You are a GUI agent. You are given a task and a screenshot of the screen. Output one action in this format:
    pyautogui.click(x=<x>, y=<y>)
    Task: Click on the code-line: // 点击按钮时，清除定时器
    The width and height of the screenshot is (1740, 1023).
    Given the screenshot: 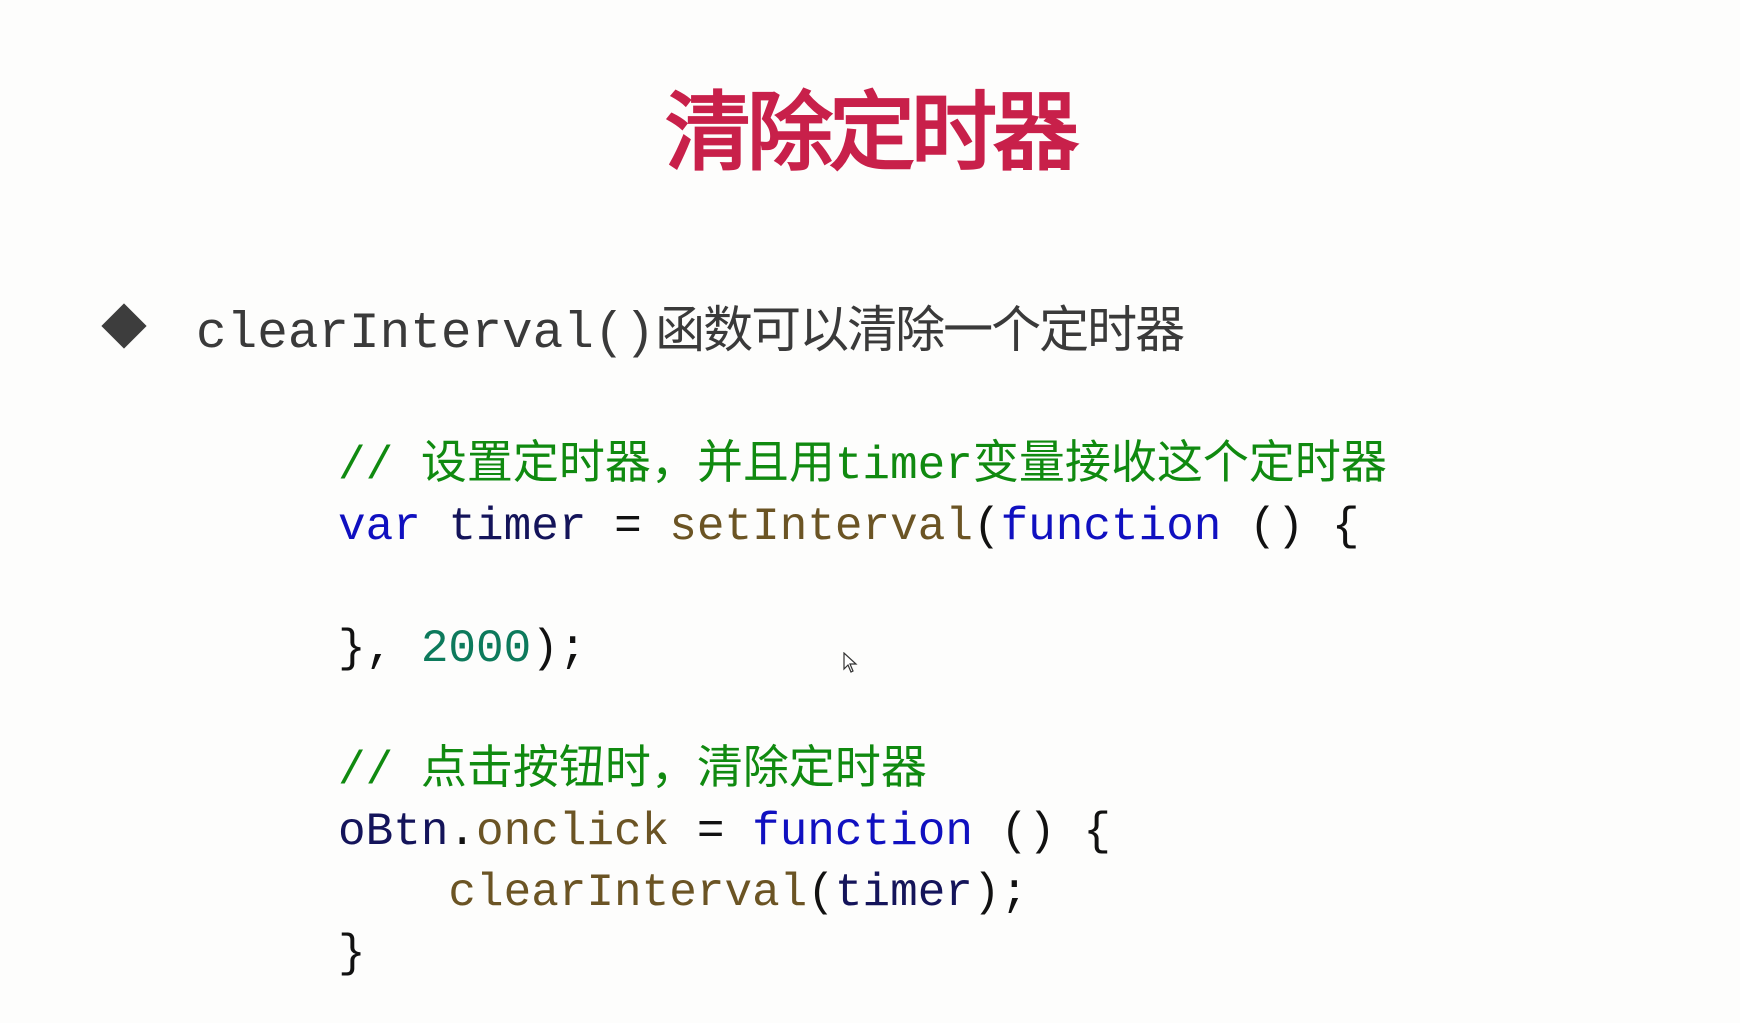 What is the action you would take?
    pyautogui.click(x=862, y=771)
    